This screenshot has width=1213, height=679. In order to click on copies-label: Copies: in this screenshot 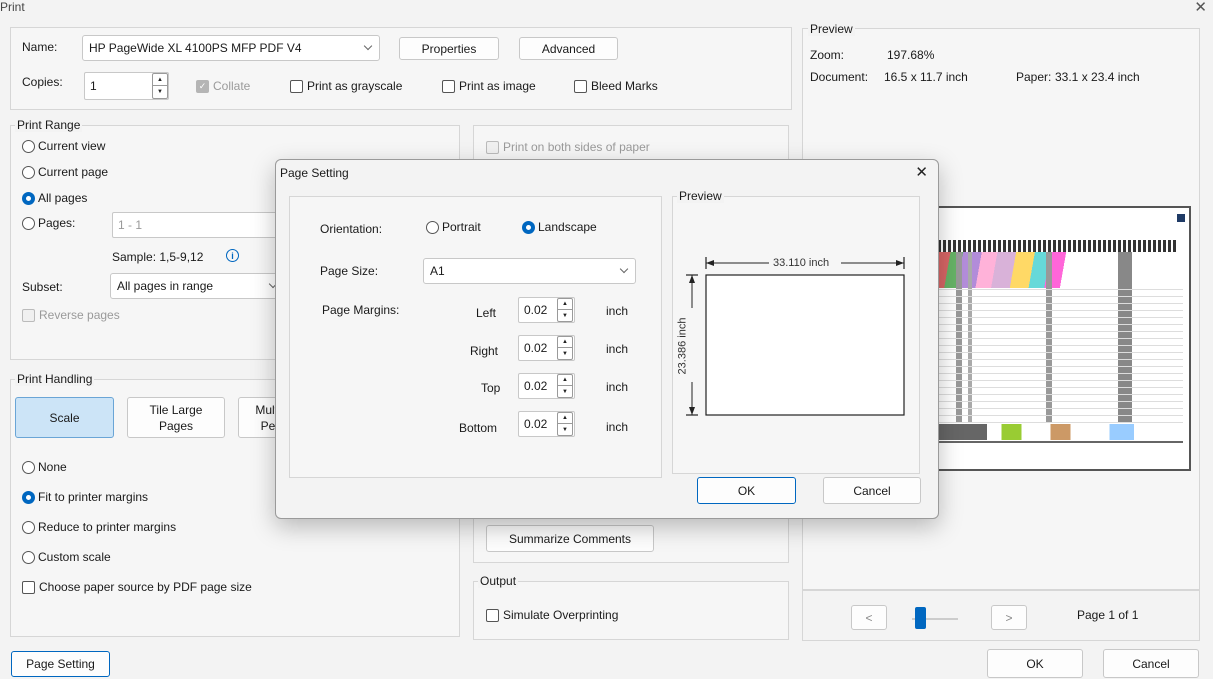, I will do `click(42, 82)`.